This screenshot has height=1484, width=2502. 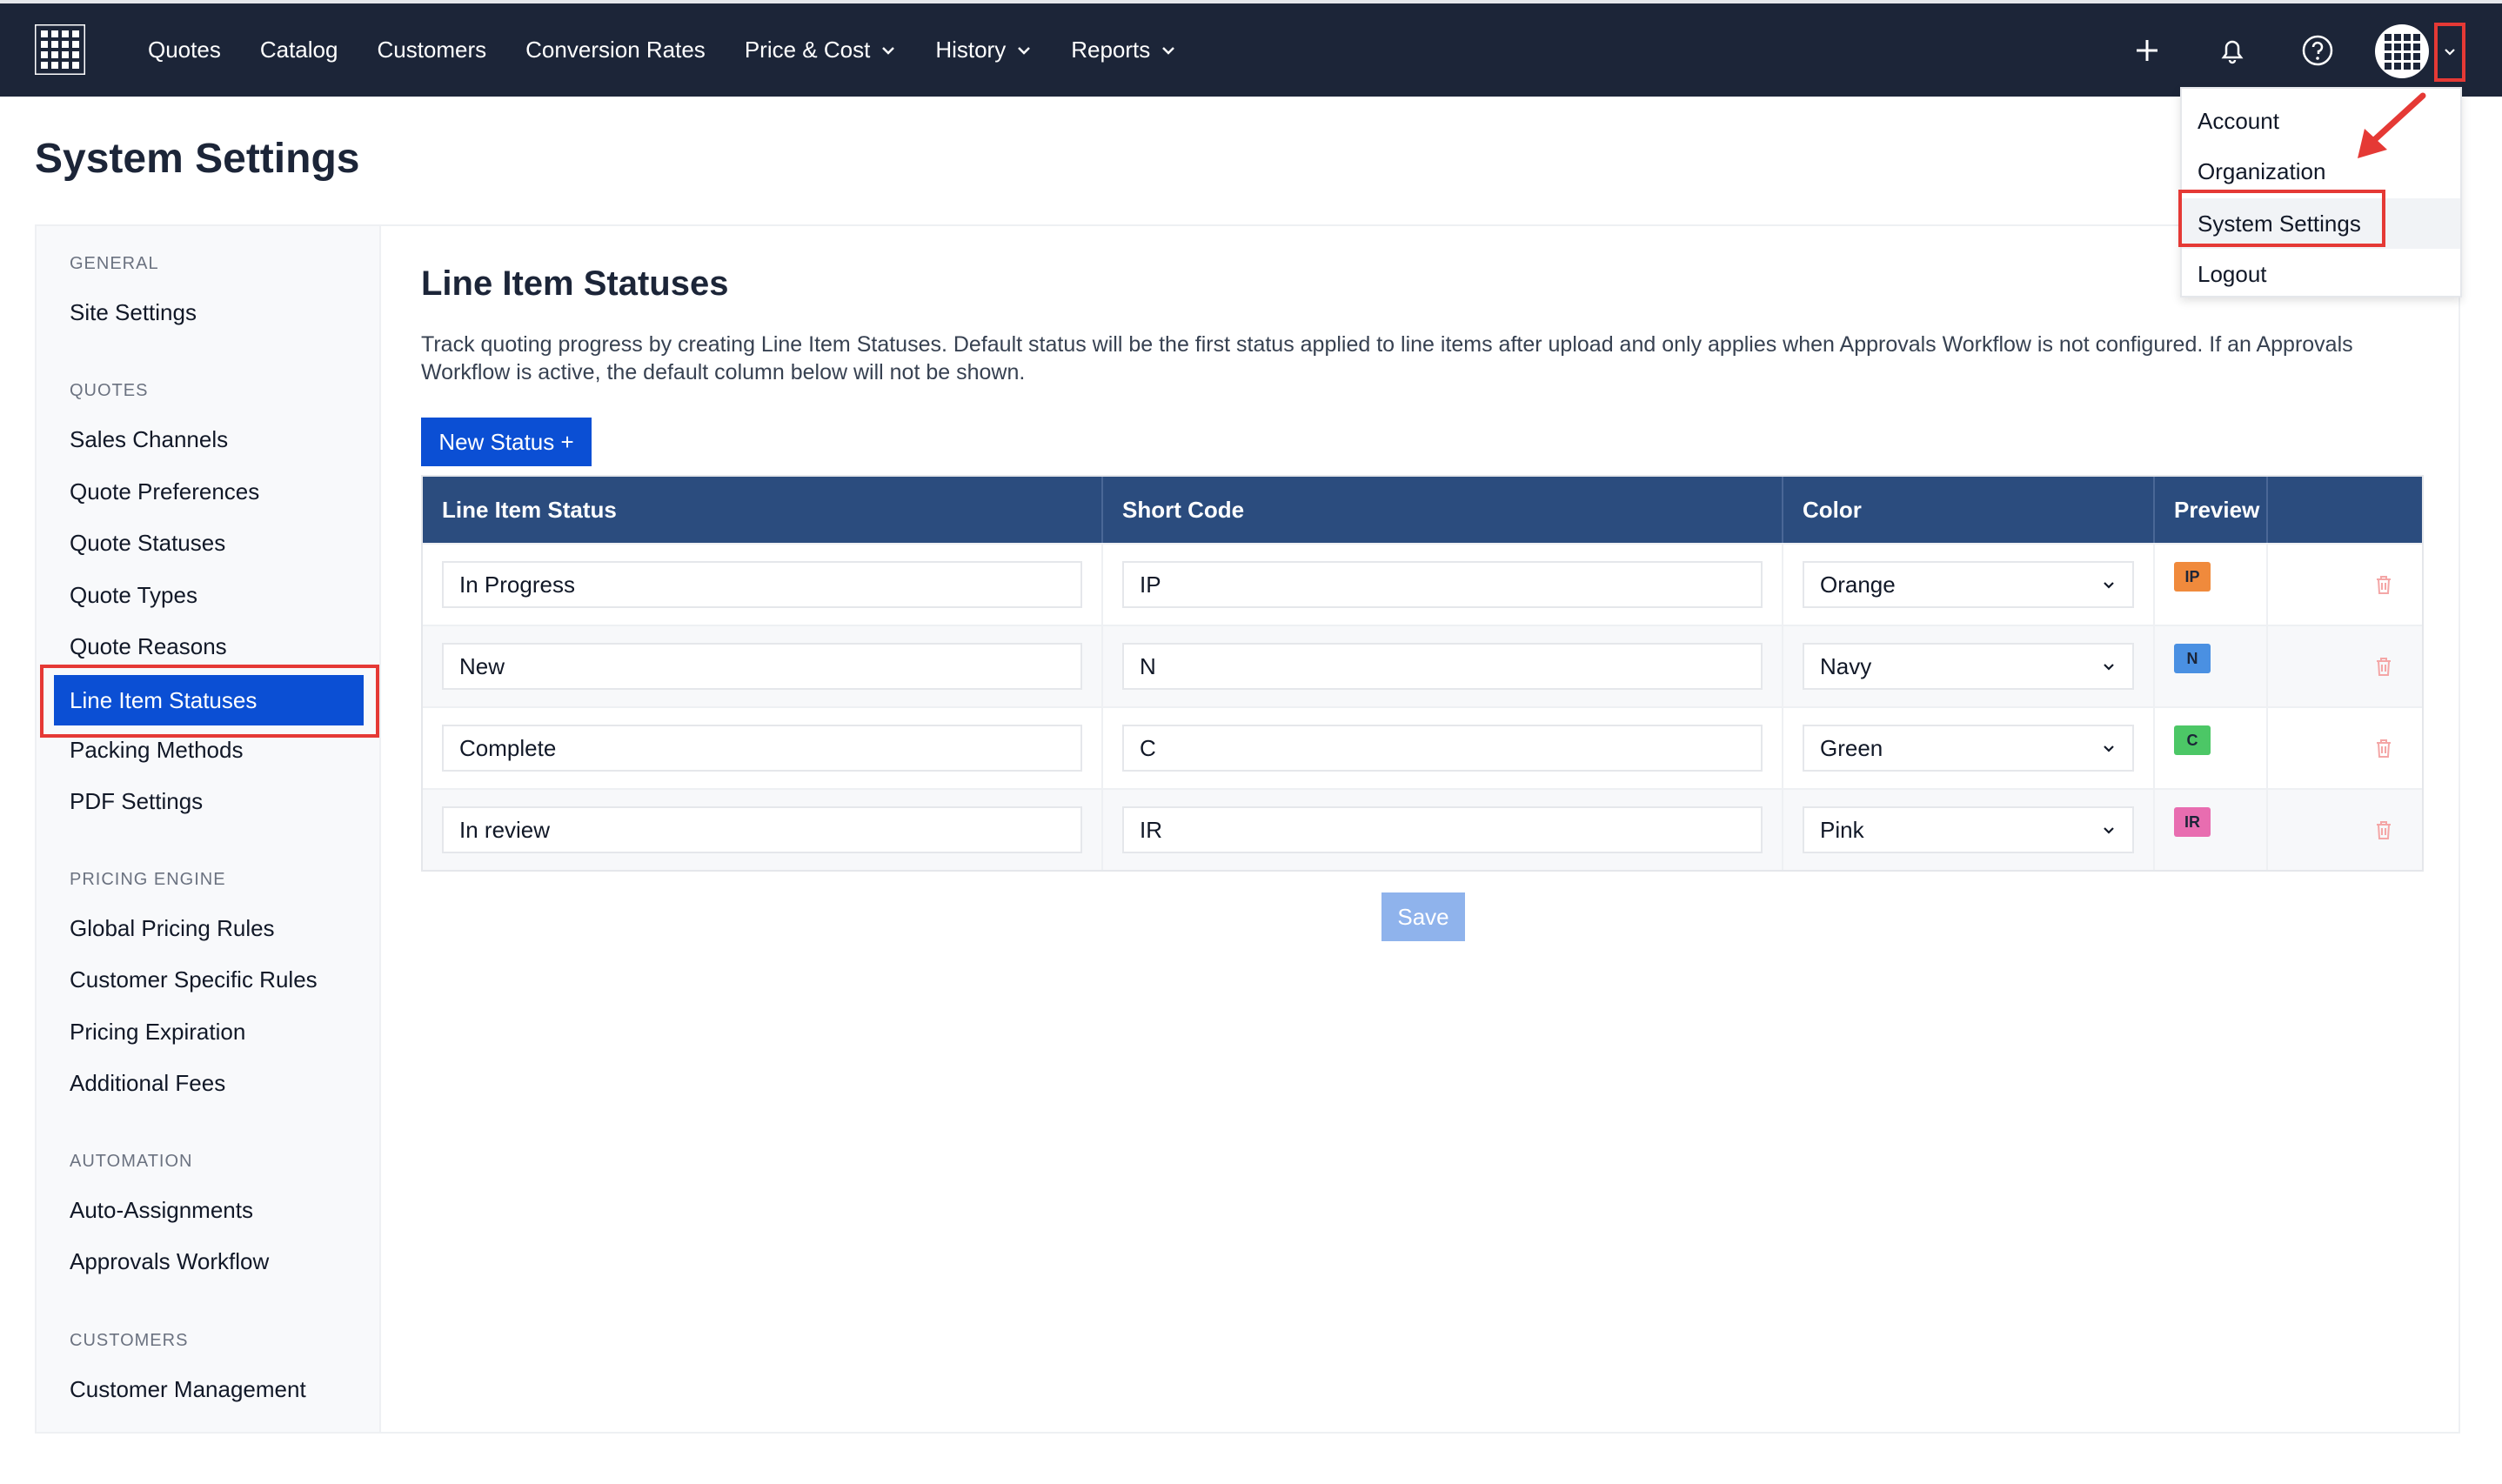 What do you see at coordinates (161, 1210) in the screenshot?
I see `sidebar-item-auto-assignments: Auto-Assignments` at bounding box center [161, 1210].